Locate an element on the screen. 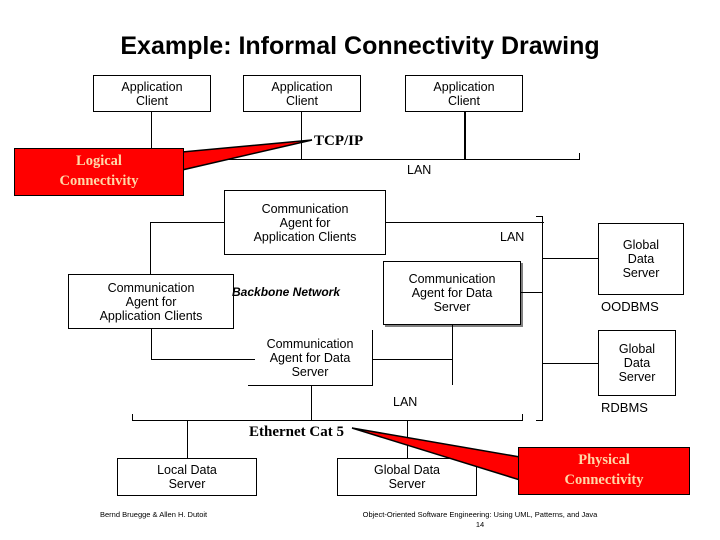 This screenshot has height=540, width=720. callout-physical-line2: Connectivity is located at coordinates (604, 480).